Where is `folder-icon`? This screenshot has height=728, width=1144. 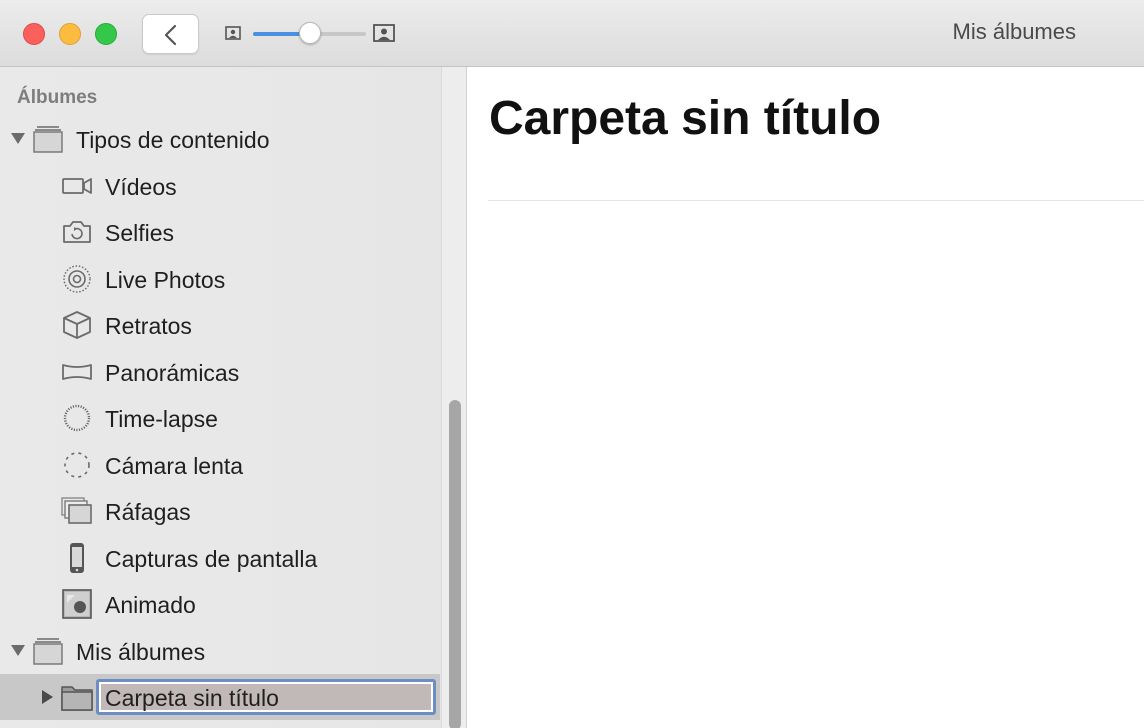 folder-icon is located at coordinates (77, 698).